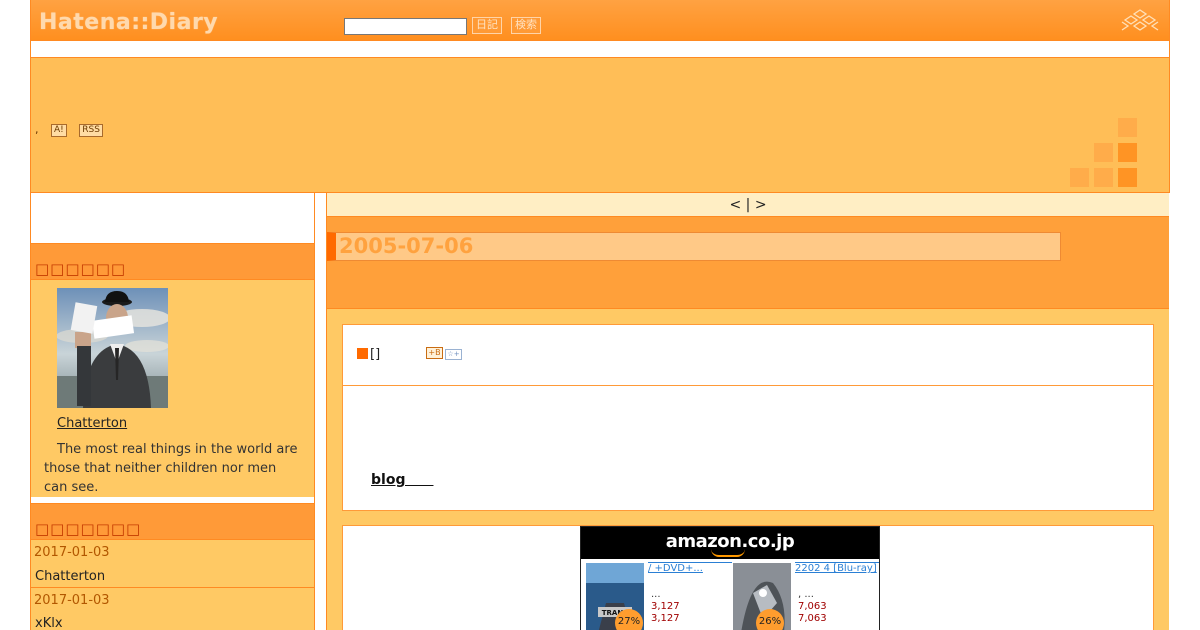  I want to click on day-navigation: < | >, so click(748, 205).